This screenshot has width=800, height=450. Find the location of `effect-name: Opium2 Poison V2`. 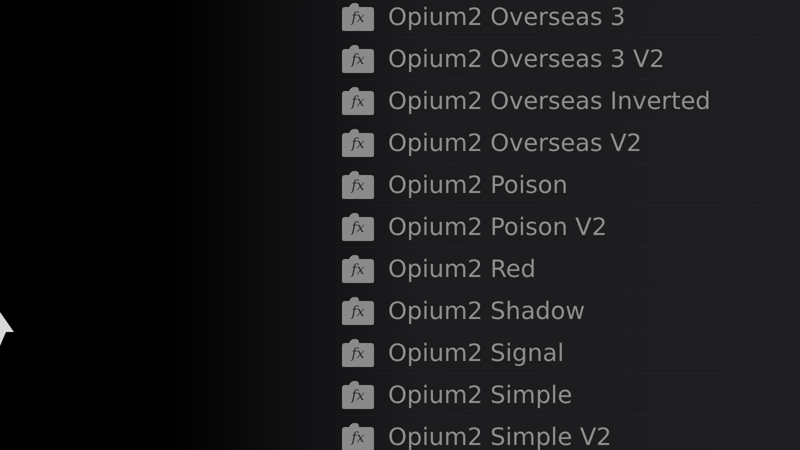

effect-name: Opium2 Poison V2 is located at coordinates (497, 226).